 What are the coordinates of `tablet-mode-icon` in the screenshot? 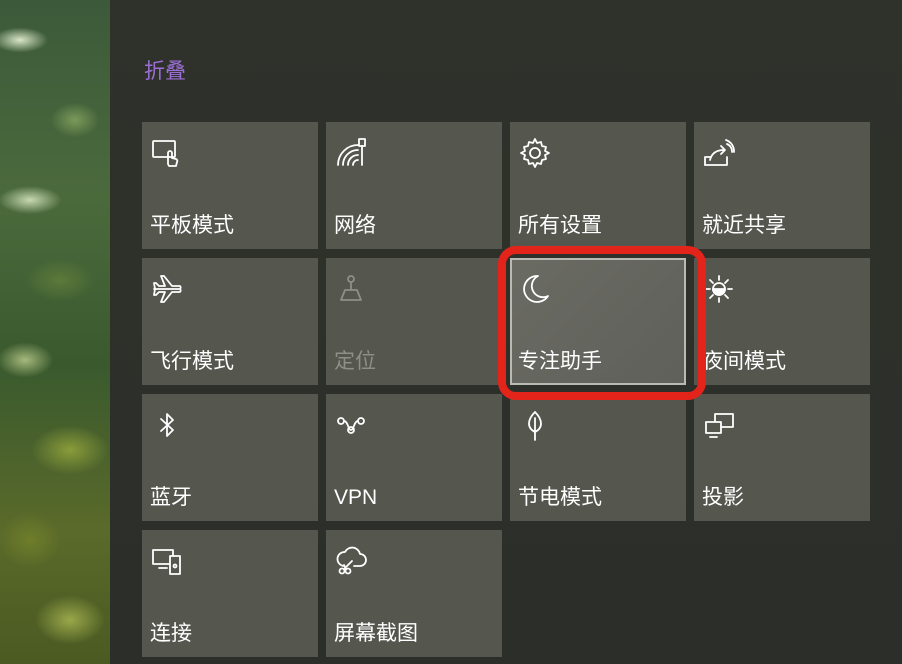 It's located at (167, 153).